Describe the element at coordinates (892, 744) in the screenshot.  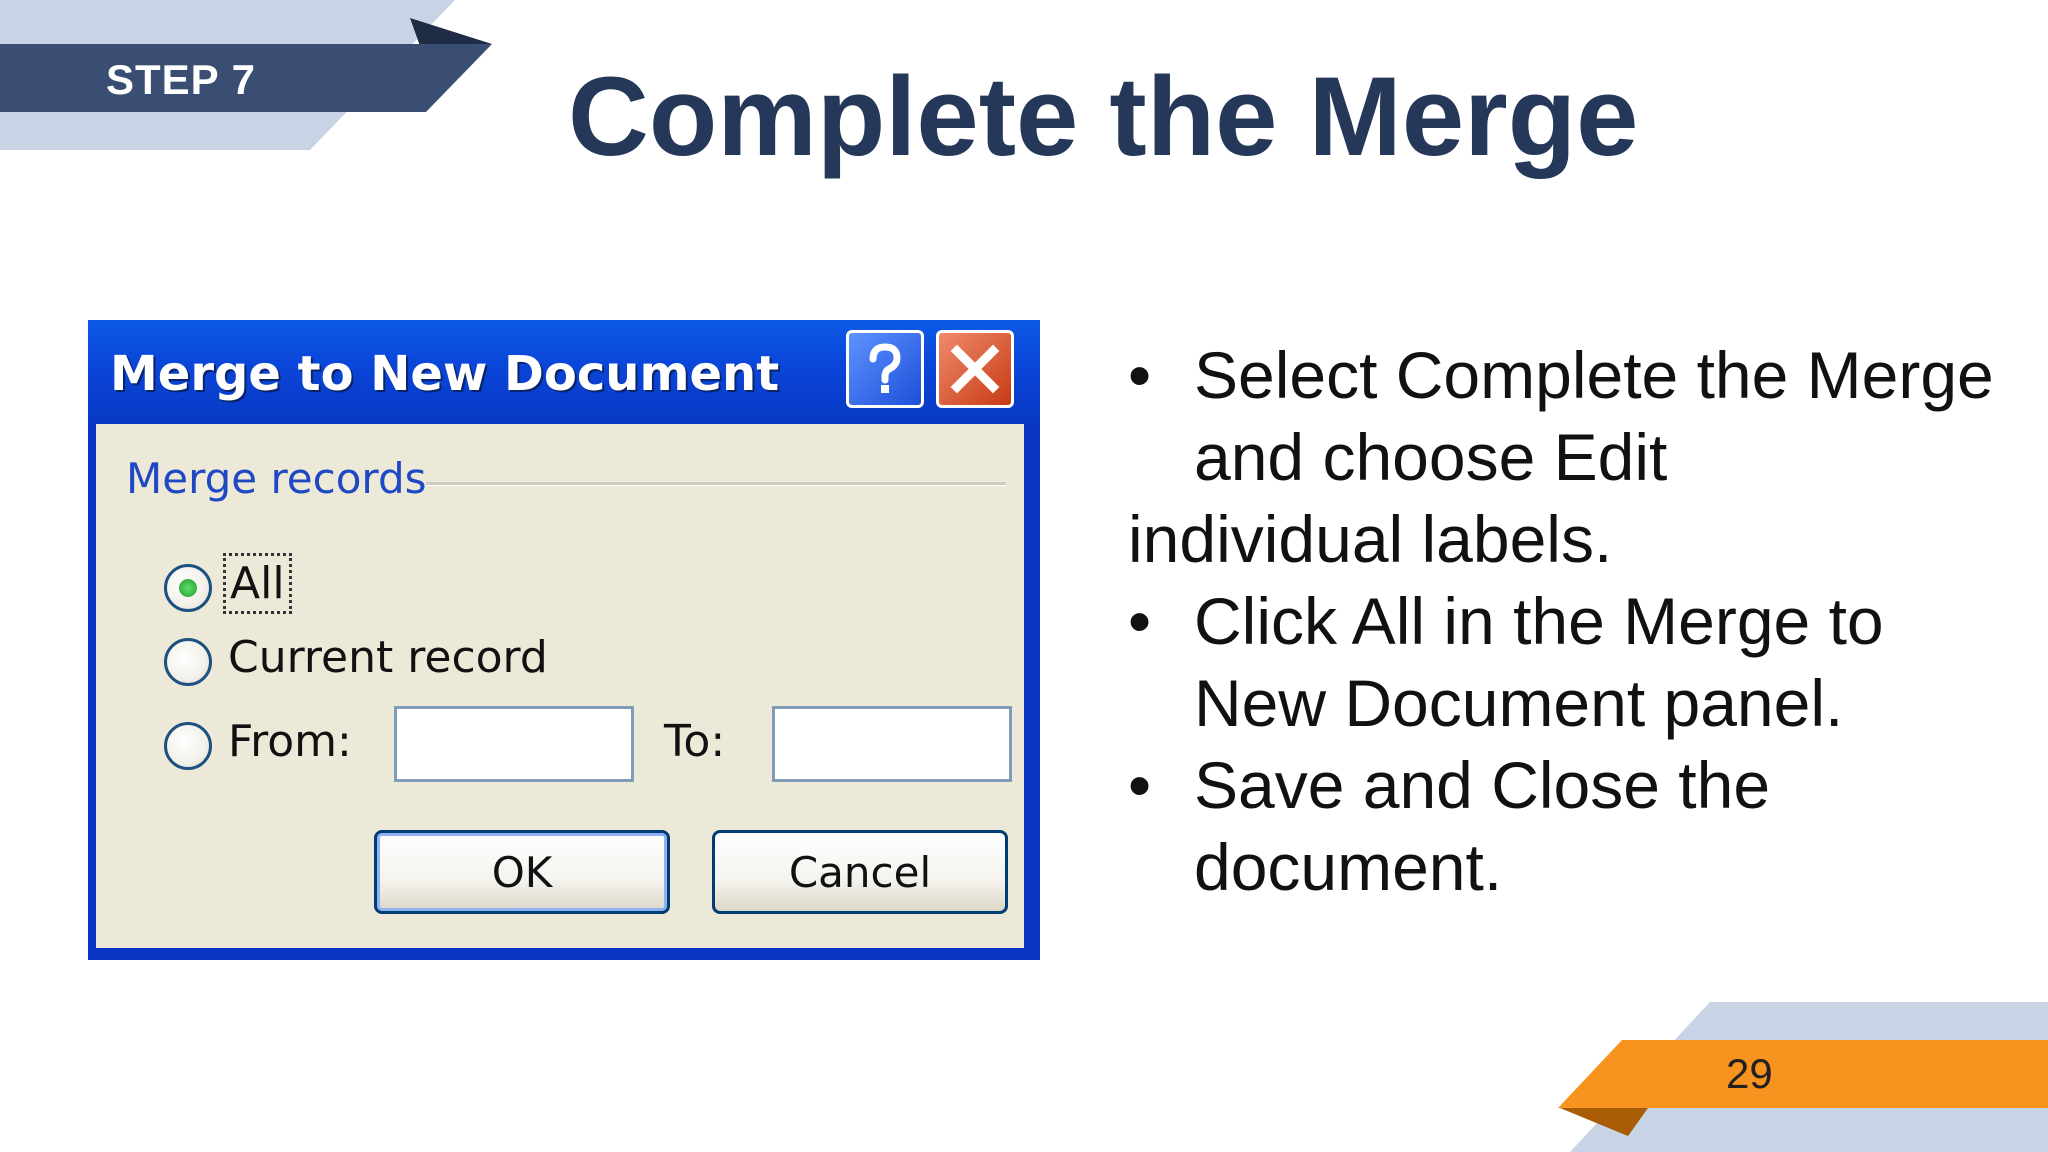
I see `to-field` at that location.